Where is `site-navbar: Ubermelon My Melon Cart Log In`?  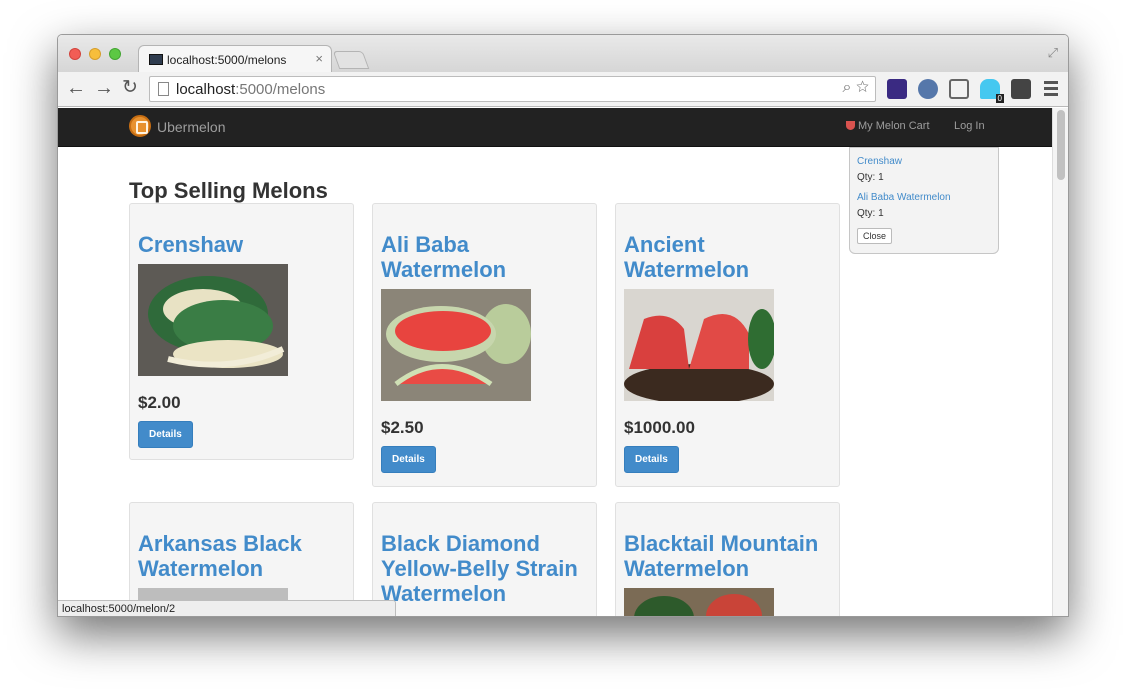
site-navbar: Ubermelon My Melon Cart Log In is located at coordinates (556, 127).